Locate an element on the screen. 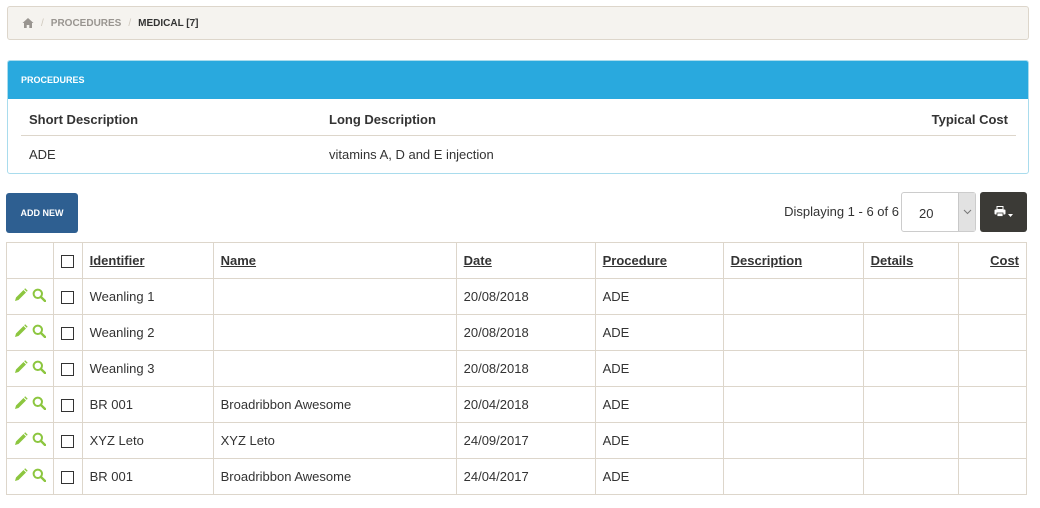 Image resolution: width=1040 pixels, height=508 pixels. select-all-checkbox is located at coordinates (67, 262).